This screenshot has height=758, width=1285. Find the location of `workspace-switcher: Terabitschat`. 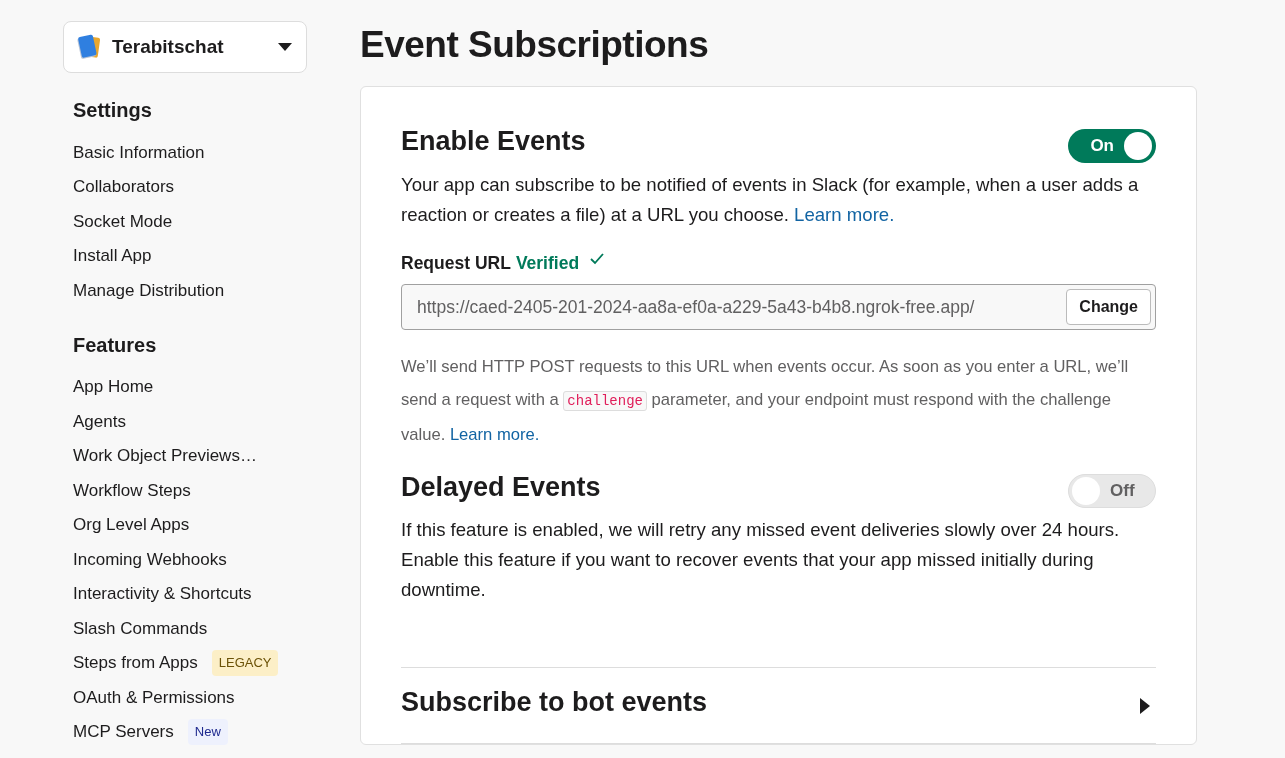

workspace-switcher: Terabitschat is located at coordinates (185, 47).